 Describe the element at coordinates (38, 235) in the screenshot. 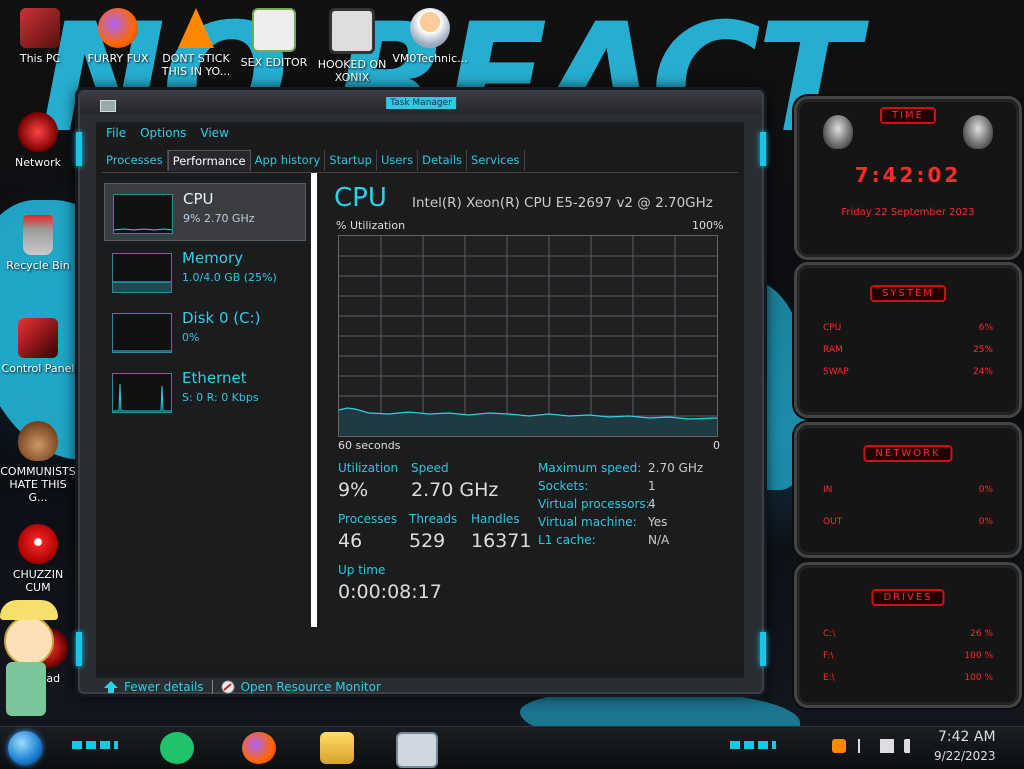

I see `recycle-bin-icon` at that location.